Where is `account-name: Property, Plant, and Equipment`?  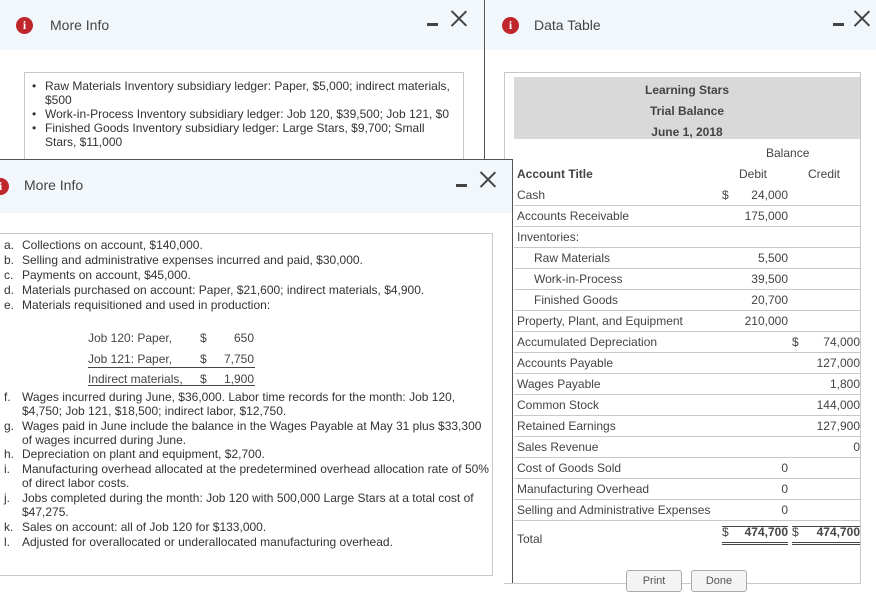 account-name: Property, Plant, and Equipment is located at coordinates (600, 321).